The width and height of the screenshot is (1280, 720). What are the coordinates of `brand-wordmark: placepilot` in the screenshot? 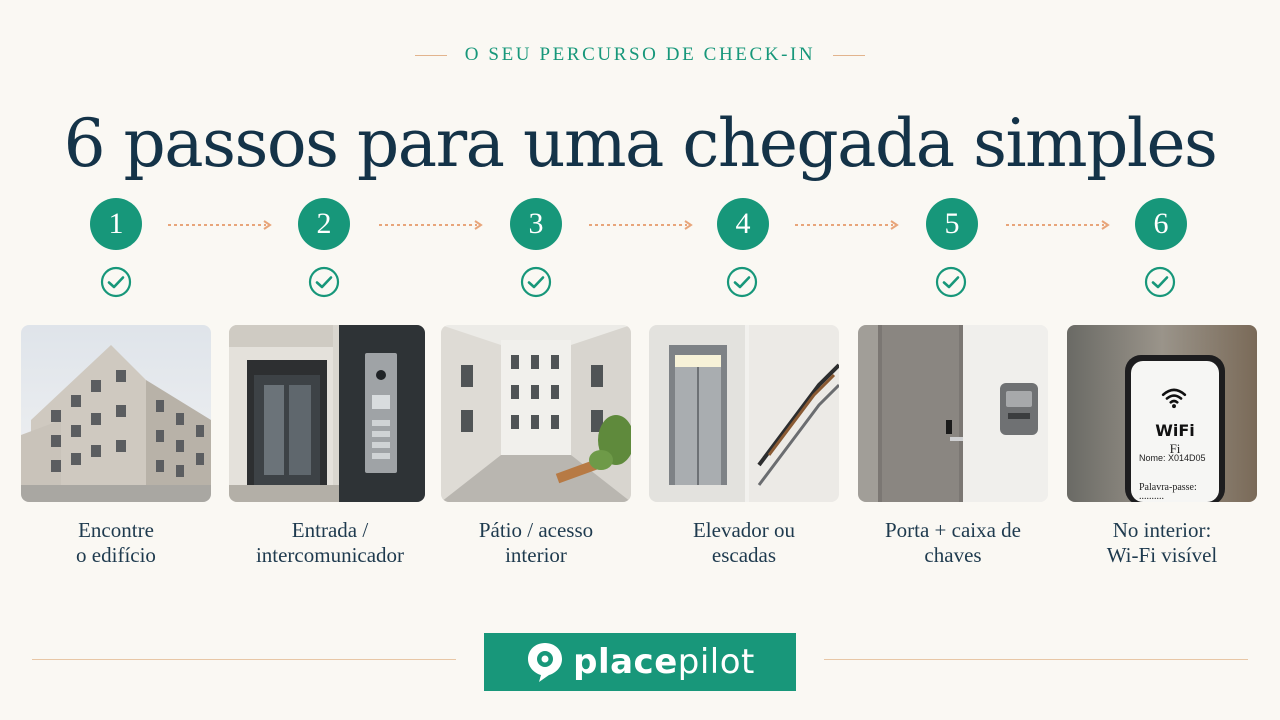 It's located at (664, 662).